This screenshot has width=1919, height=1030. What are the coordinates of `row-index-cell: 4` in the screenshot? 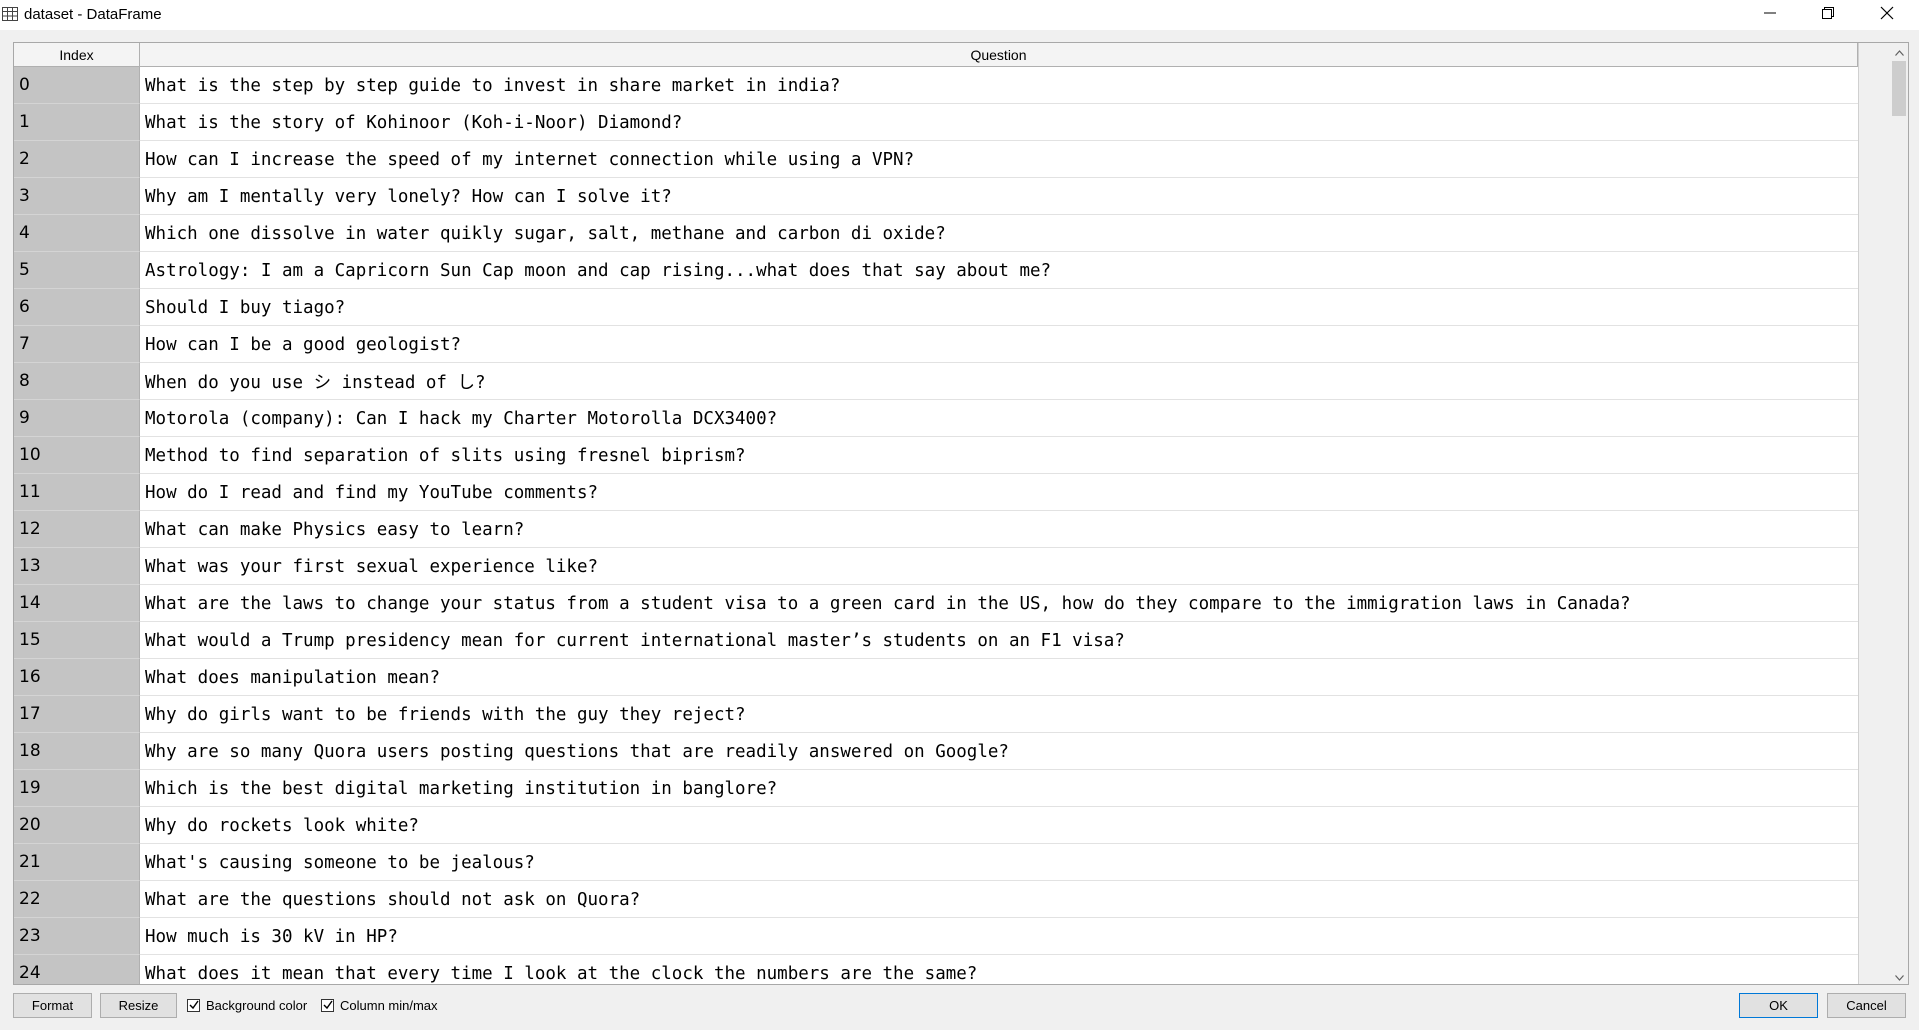 It's located at (77, 233).